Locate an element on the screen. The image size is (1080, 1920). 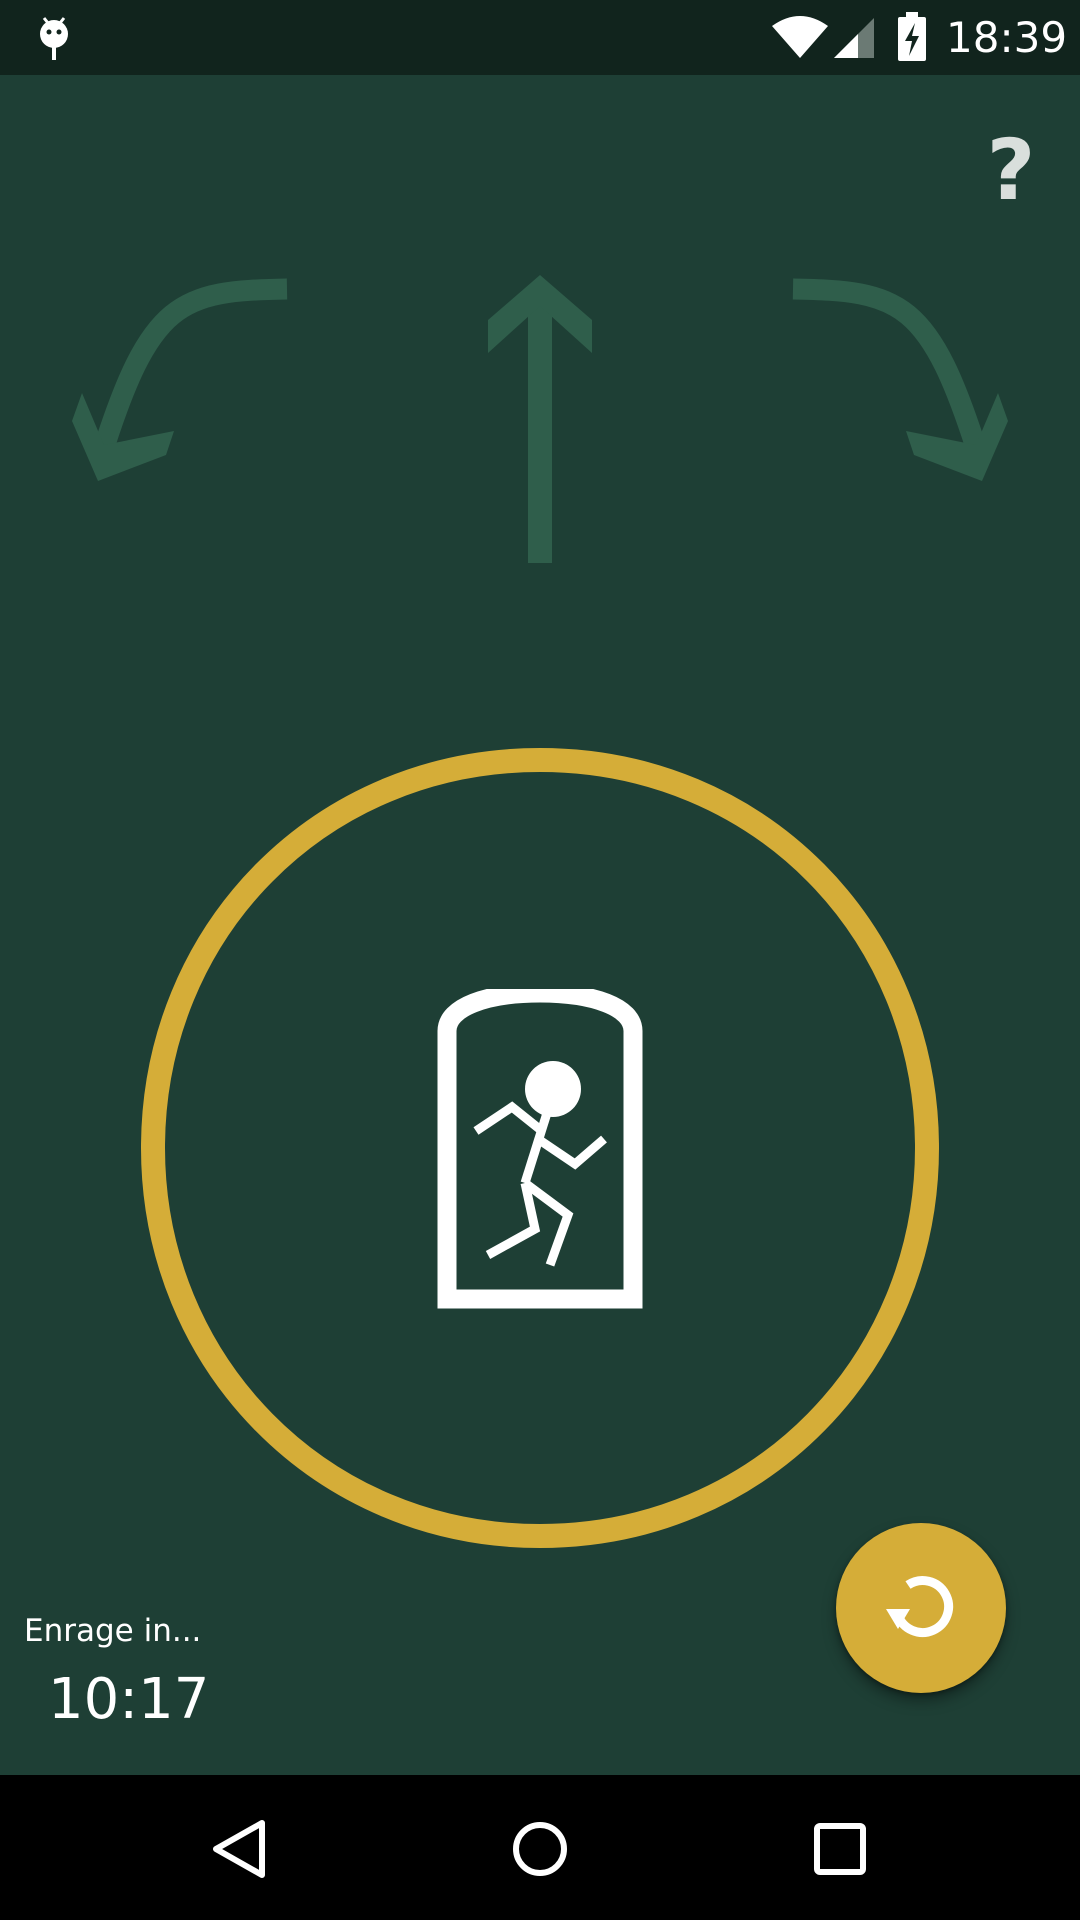
enrage-timer: 10:17 is located at coordinates (129, 1699).